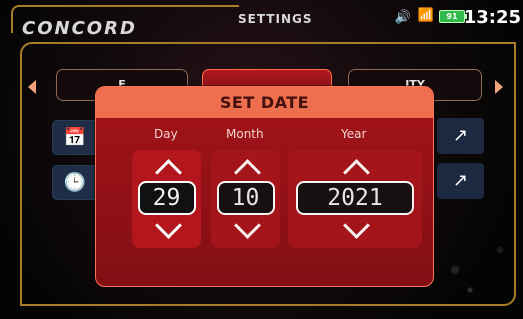 Image resolution: width=523 pixels, height=319 pixels. I want to click on time-setting-card: 🕒, so click(75, 182).